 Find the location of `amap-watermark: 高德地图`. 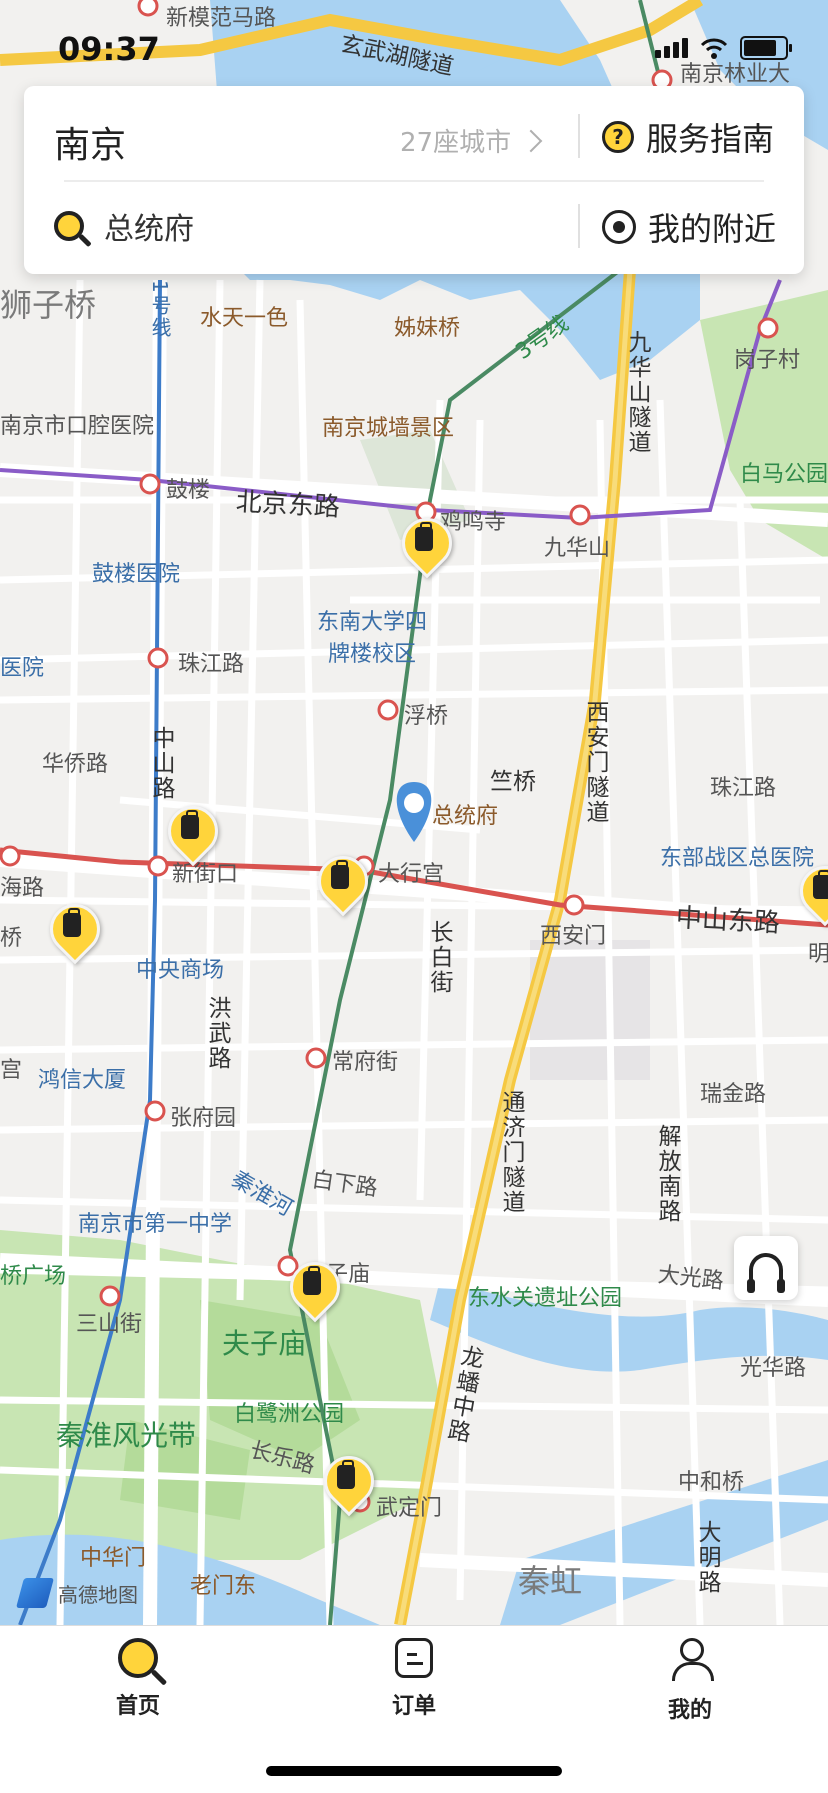

amap-watermark: 高德地图 is located at coordinates (76, 1593).